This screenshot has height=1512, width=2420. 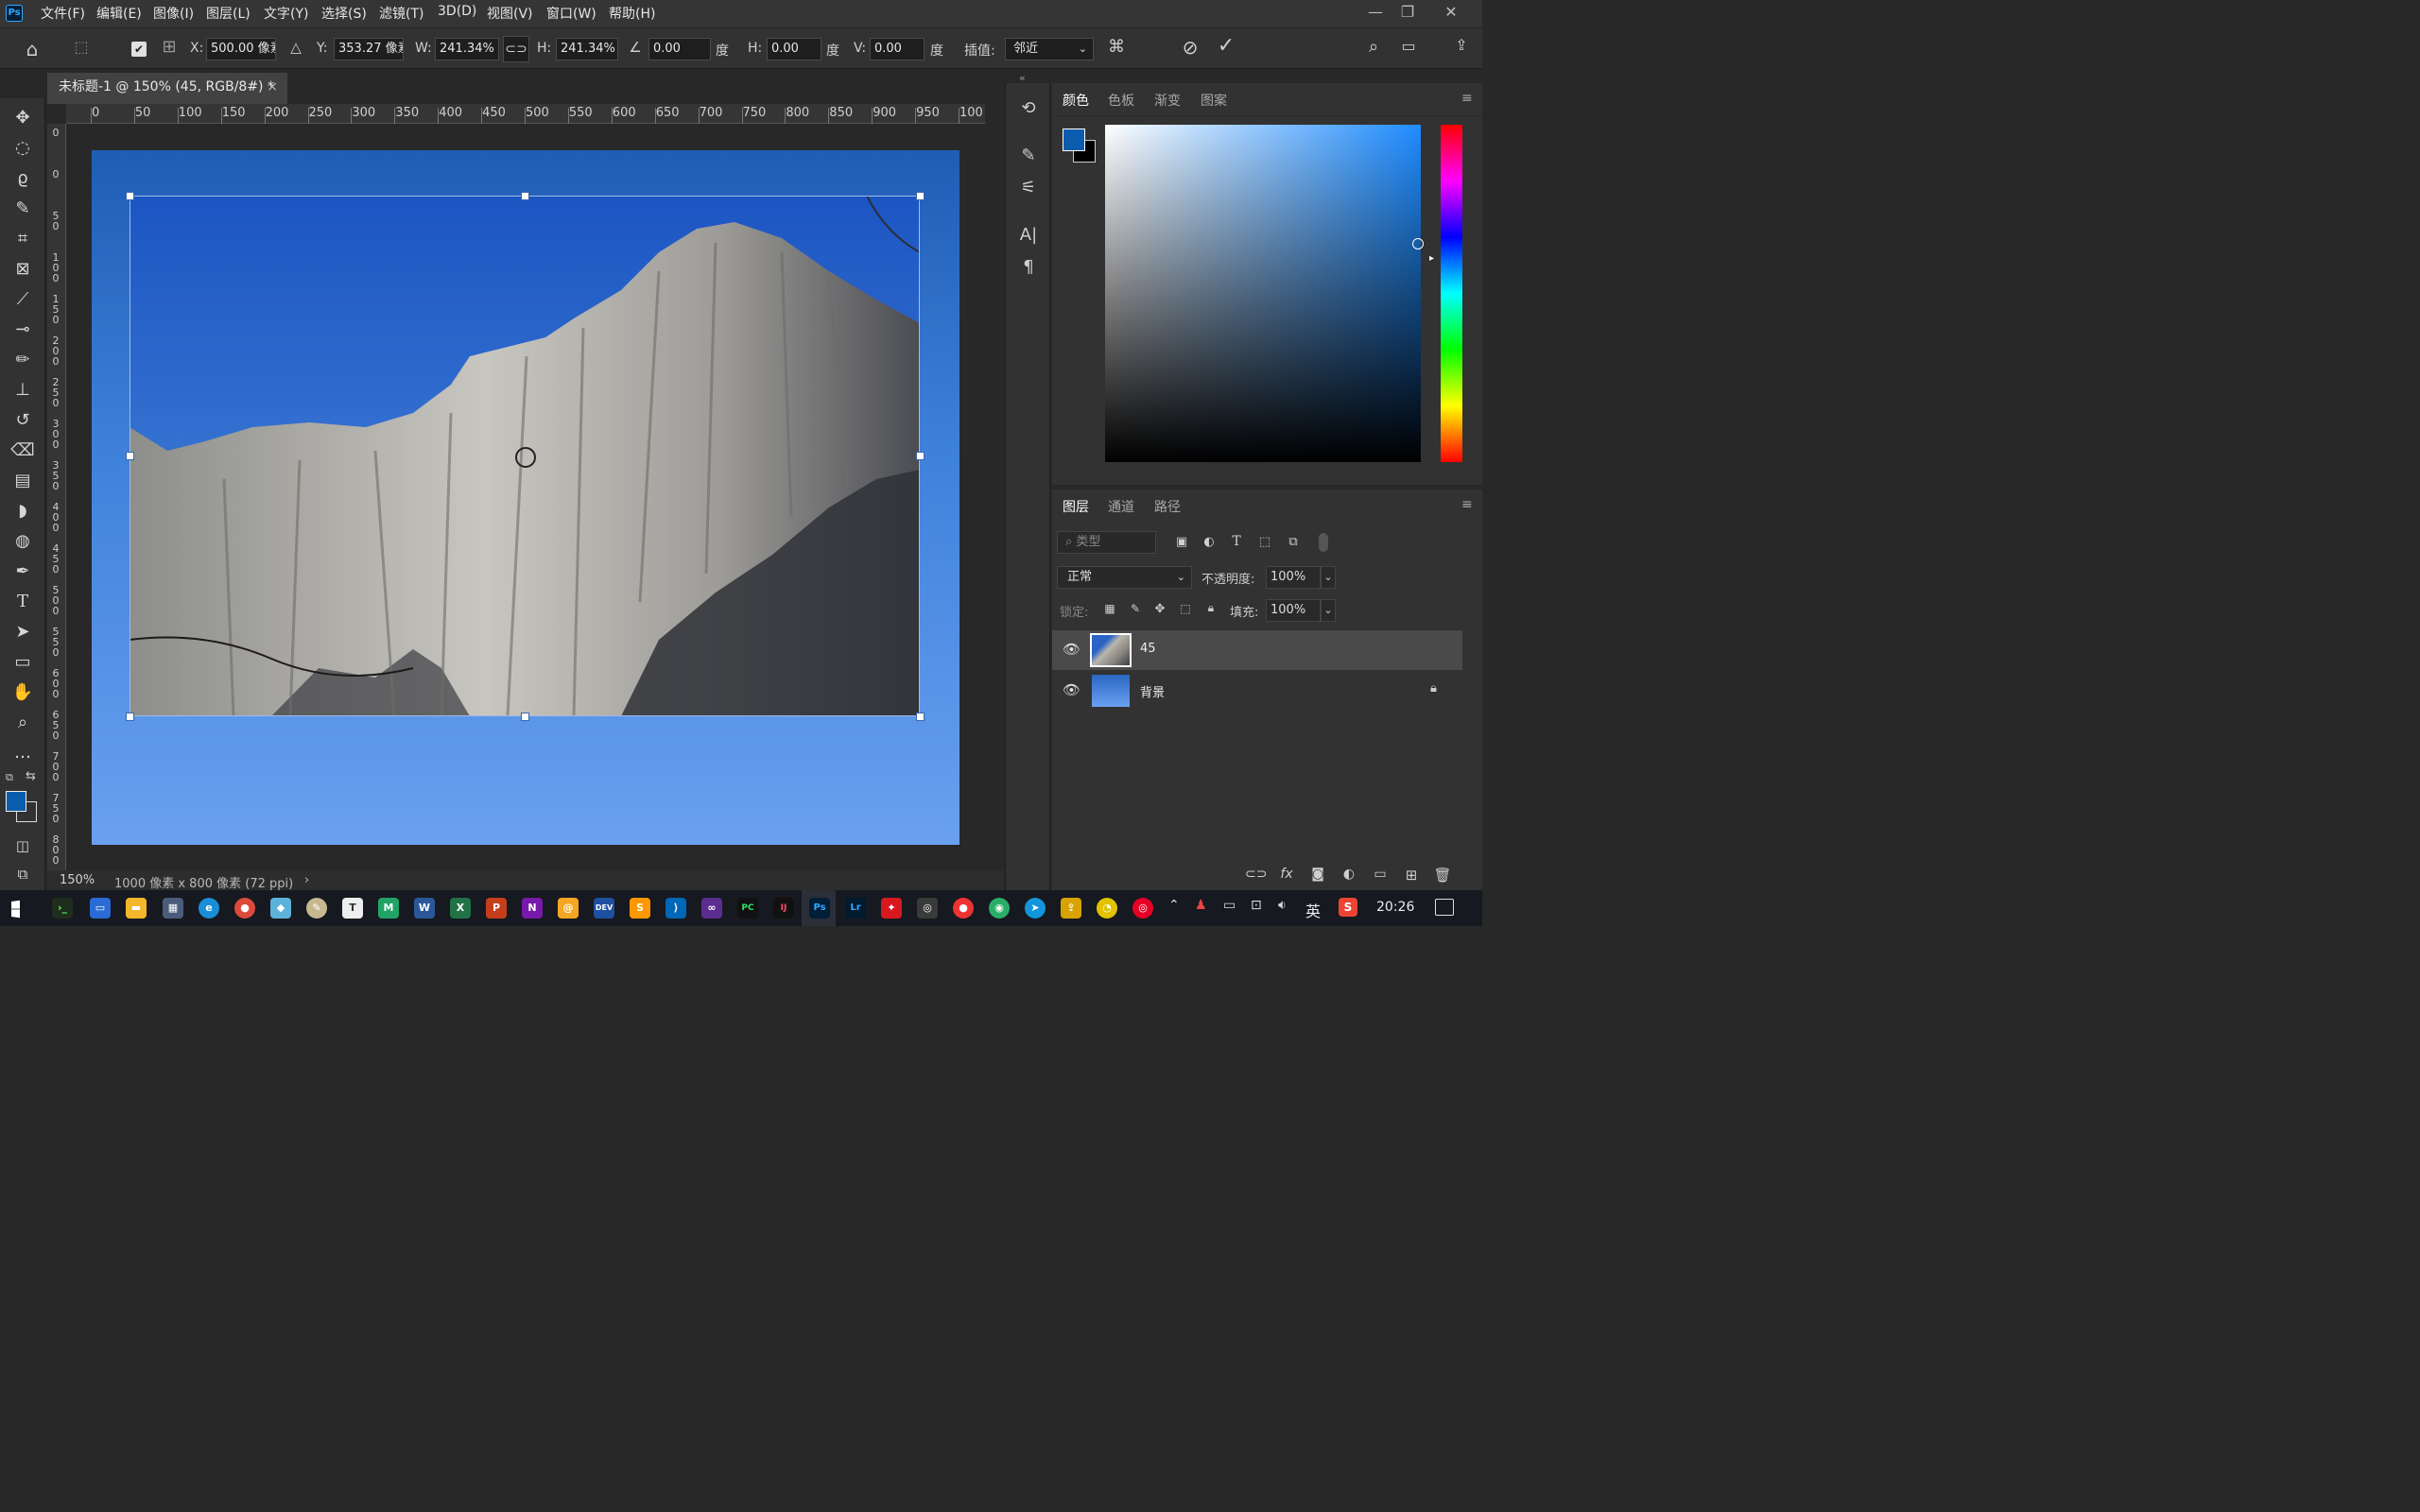 What do you see at coordinates (460, 908) in the screenshot?
I see `excel-app-icon: X` at bounding box center [460, 908].